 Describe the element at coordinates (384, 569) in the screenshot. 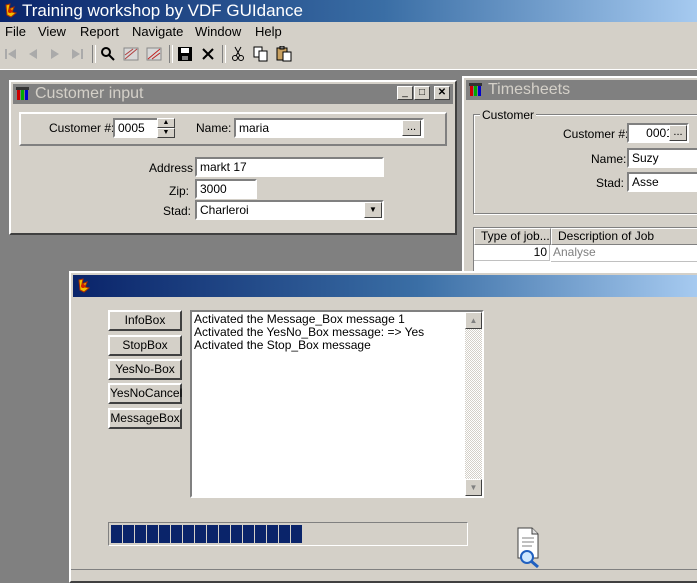

I see `status-divider` at that location.